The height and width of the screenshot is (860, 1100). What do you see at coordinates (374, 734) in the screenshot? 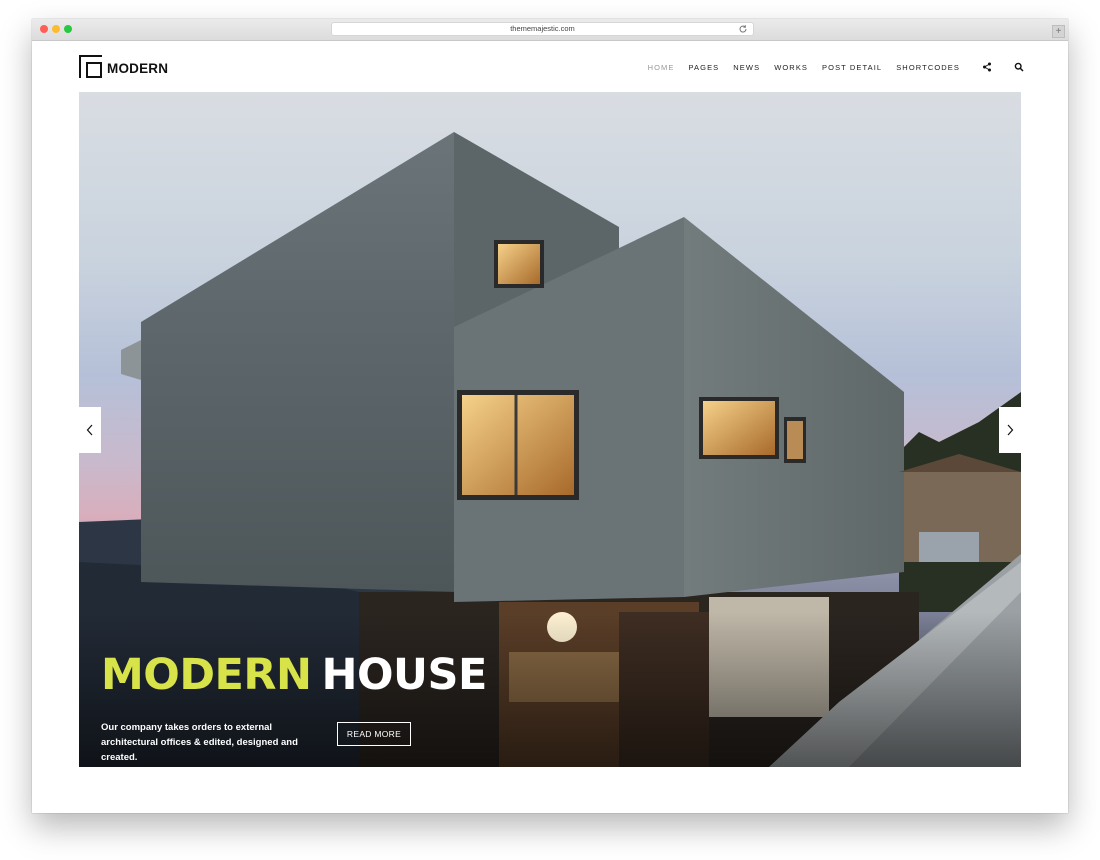
I see `read-more-button: READ MORE` at bounding box center [374, 734].